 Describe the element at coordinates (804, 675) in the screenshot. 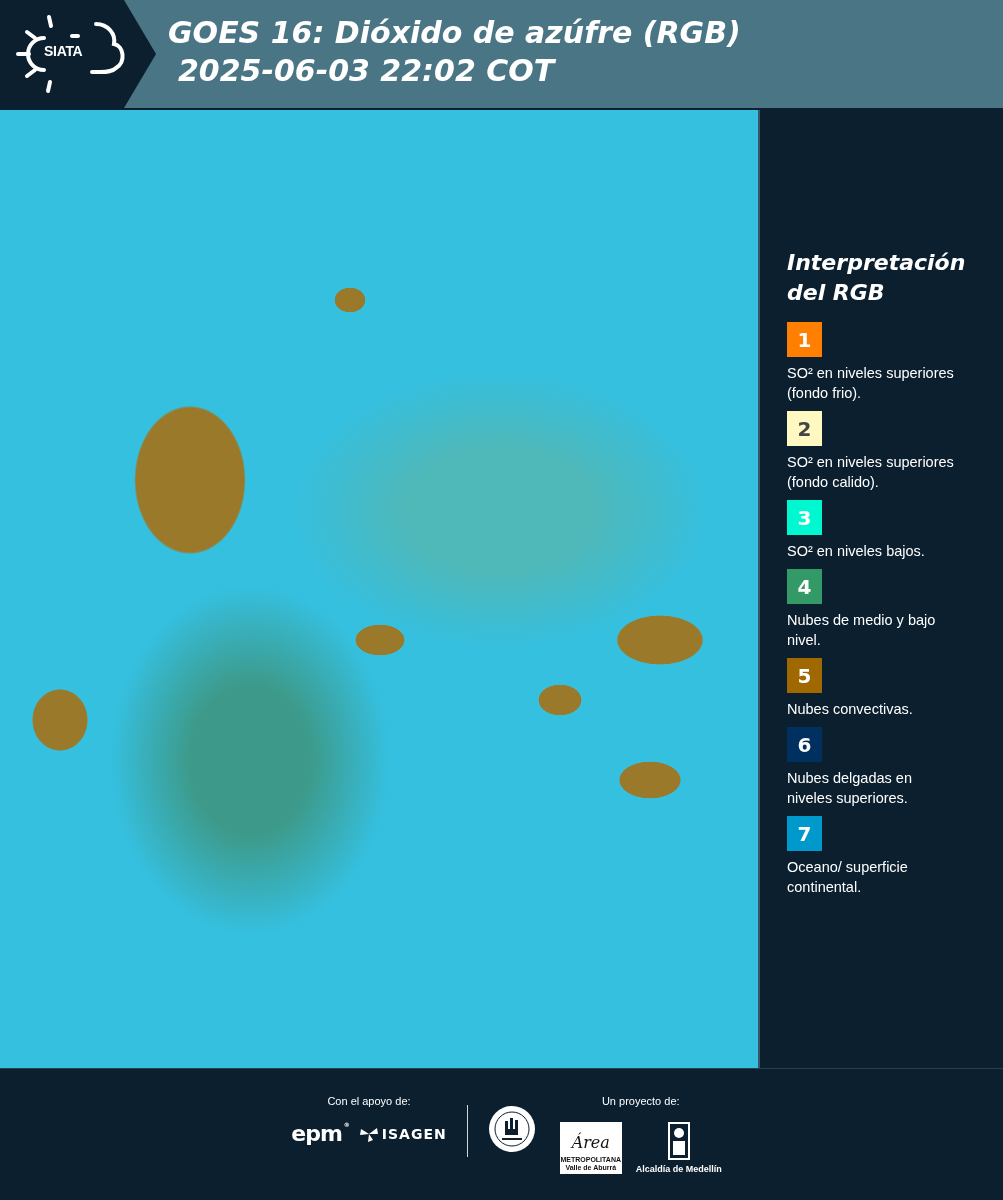

I see `color-swatch: 5` at that location.